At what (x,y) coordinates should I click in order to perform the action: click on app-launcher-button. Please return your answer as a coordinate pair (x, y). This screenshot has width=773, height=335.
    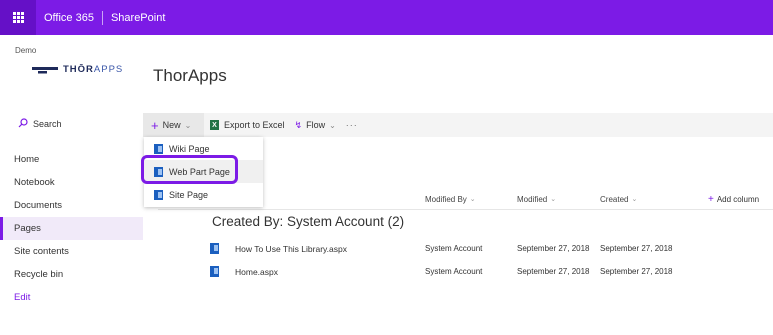
    Looking at the image, I should click on (18, 17).